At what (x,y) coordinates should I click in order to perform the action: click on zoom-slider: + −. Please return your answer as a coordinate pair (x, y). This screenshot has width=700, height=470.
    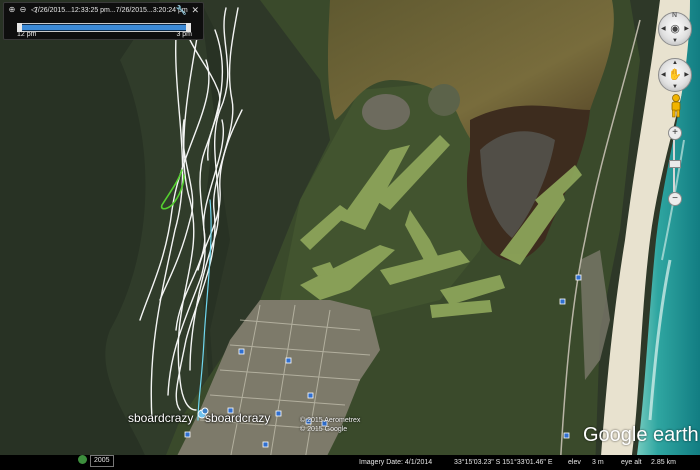
    Looking at the image, I should click on (675, 166).